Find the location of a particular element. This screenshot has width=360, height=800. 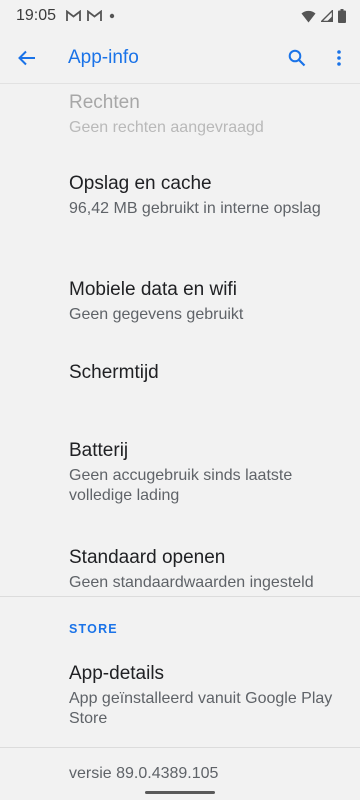

item-subtitle: Geen gegevens gebruikt is located at coordinates (156, 314).